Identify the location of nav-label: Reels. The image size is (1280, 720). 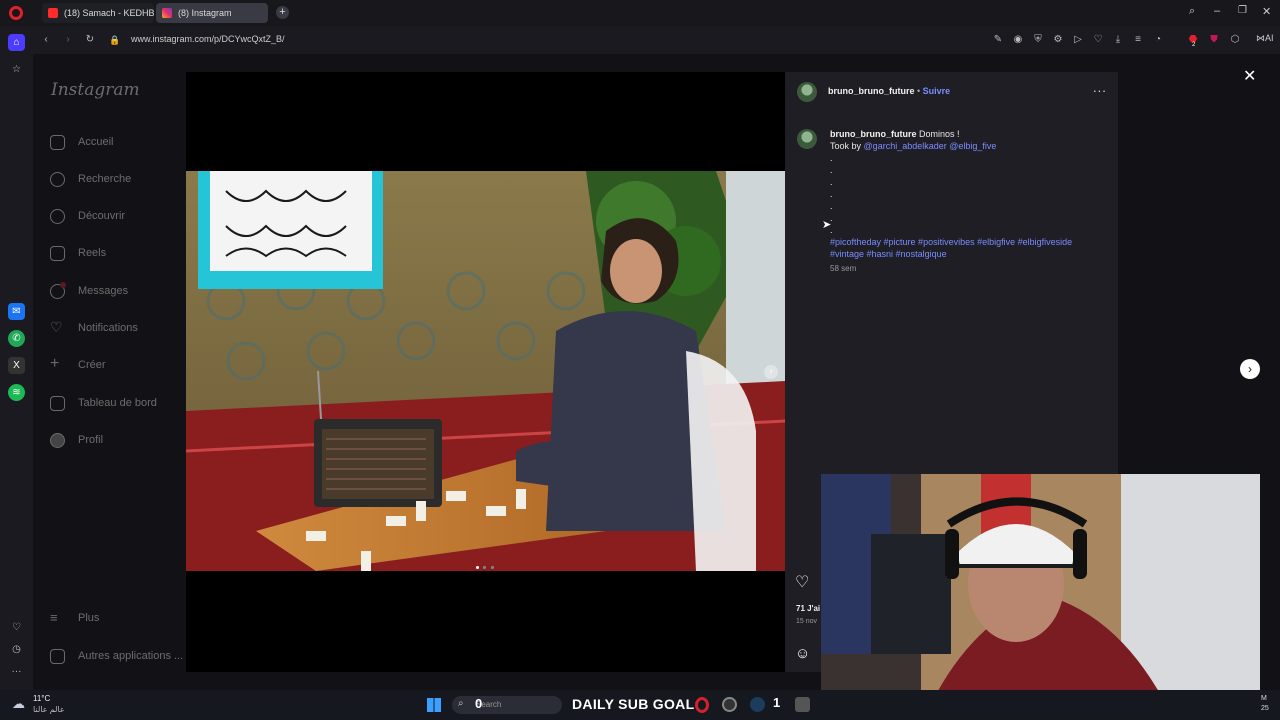
(92, 253).